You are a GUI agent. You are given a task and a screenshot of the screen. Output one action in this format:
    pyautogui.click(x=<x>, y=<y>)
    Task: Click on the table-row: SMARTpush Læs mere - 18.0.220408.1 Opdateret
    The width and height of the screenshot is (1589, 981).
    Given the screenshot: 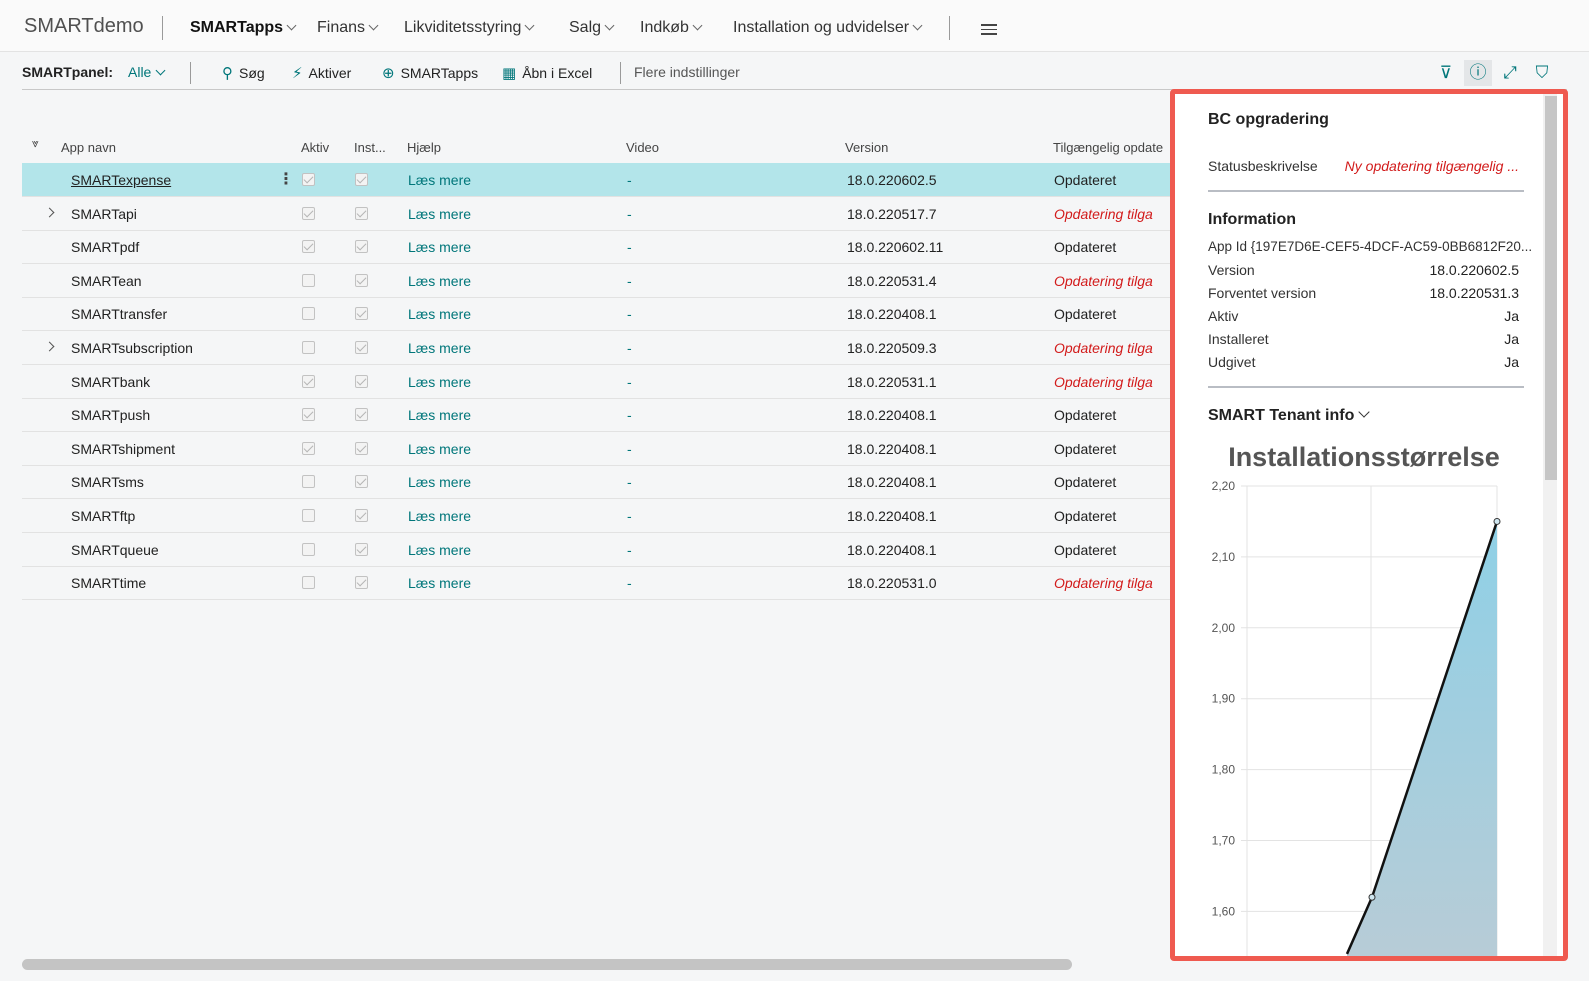 What is the action you would take?
    pyautogui.click(x=597, y=415)
    